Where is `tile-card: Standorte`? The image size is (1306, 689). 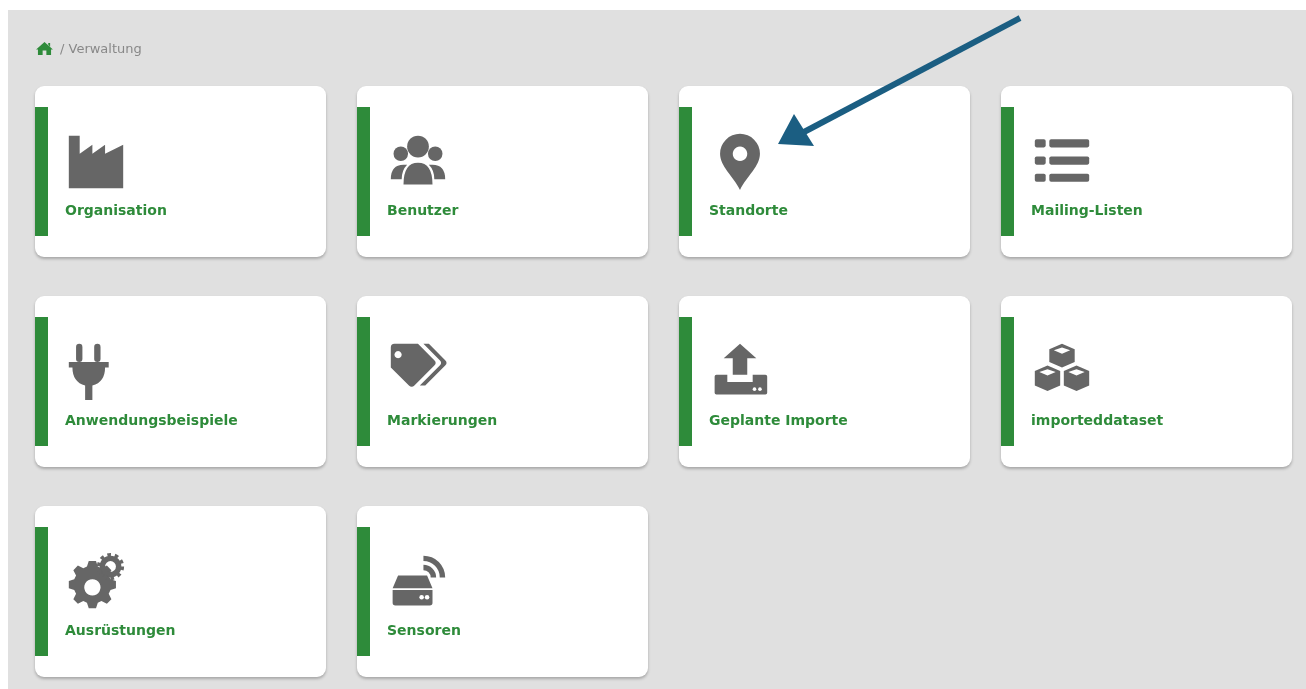
tile-card: Standorte is located at coordinates (824, 171).